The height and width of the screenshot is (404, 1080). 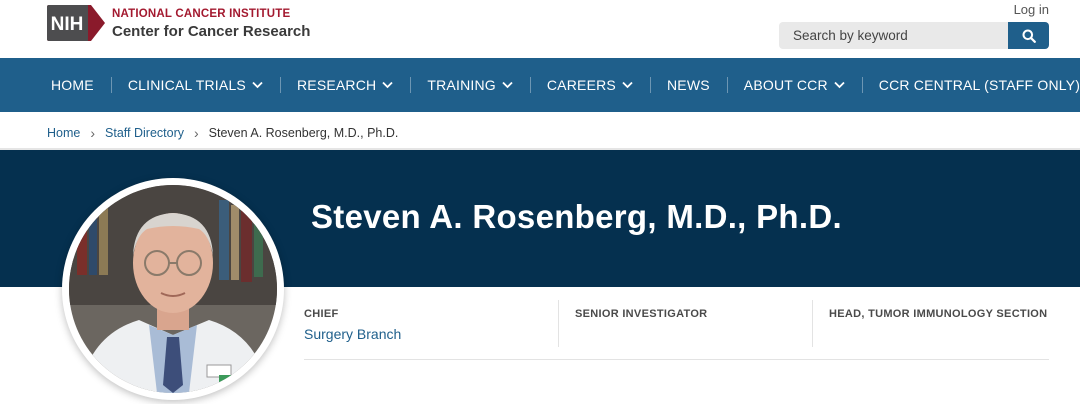 I want to click on login-link: Log in, so click(x=1031, y=9).